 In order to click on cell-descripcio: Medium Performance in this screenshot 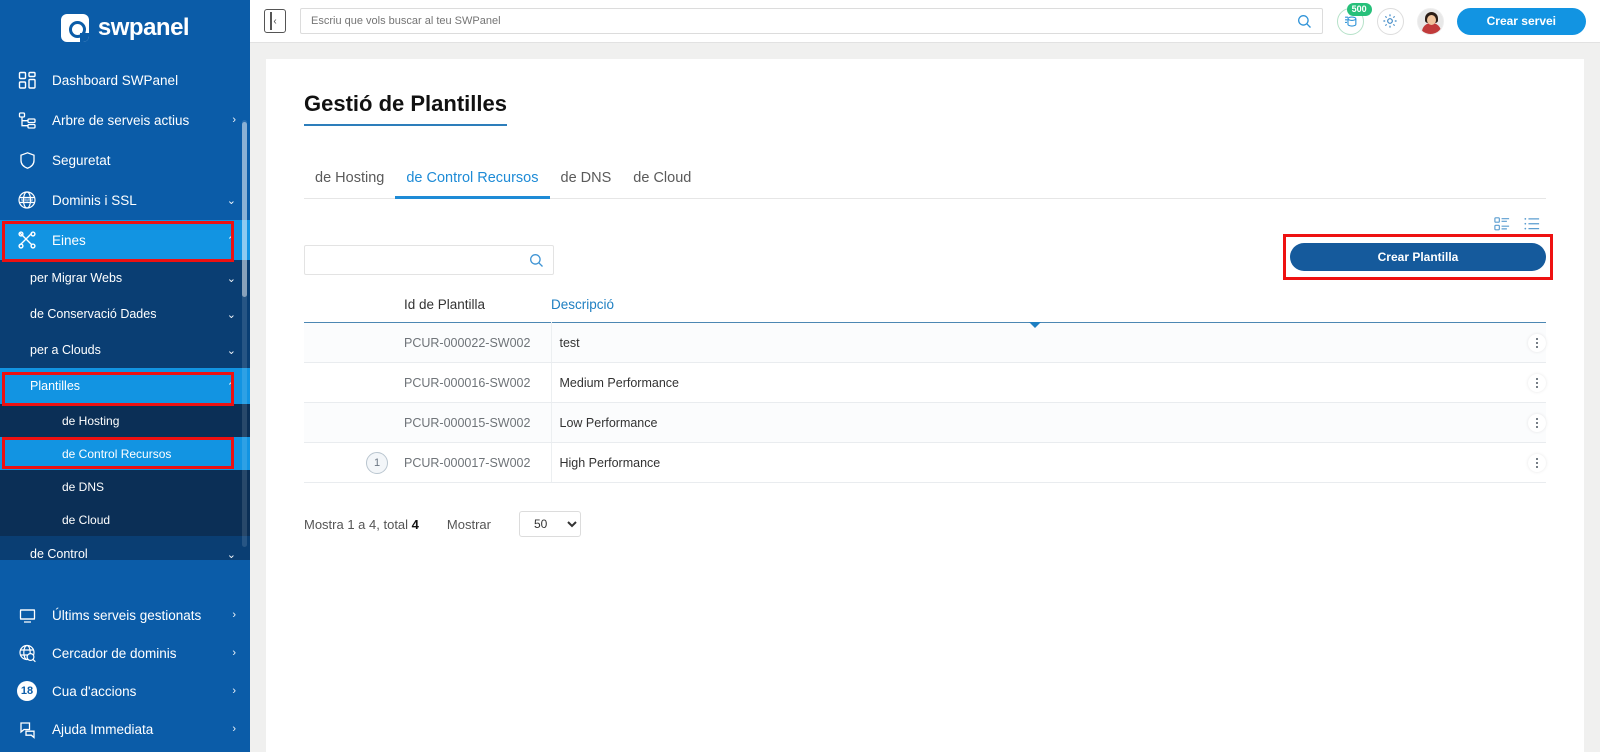, I will do `click(1028, 382)`.